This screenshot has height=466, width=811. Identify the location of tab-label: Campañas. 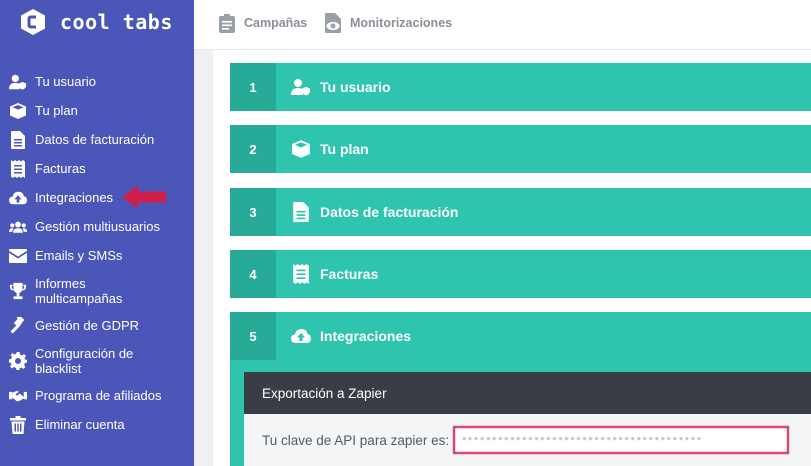
(276, 23).